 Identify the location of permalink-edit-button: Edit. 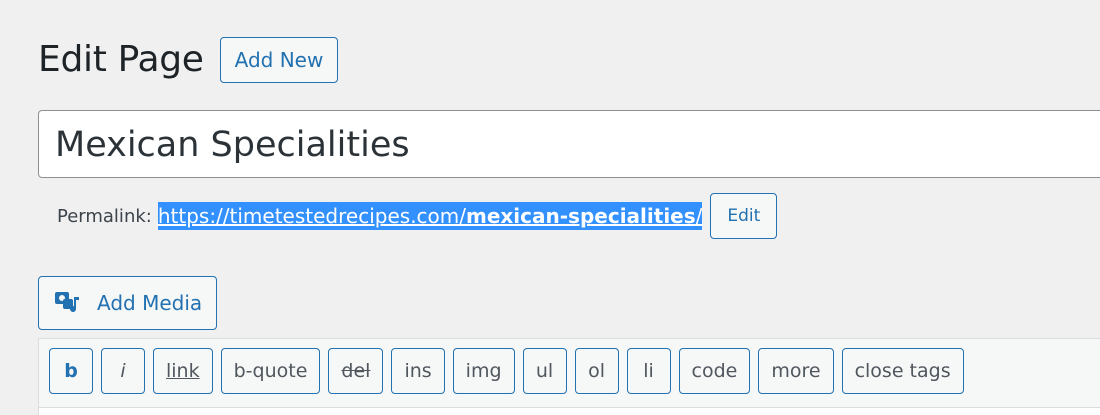
(744, 216).